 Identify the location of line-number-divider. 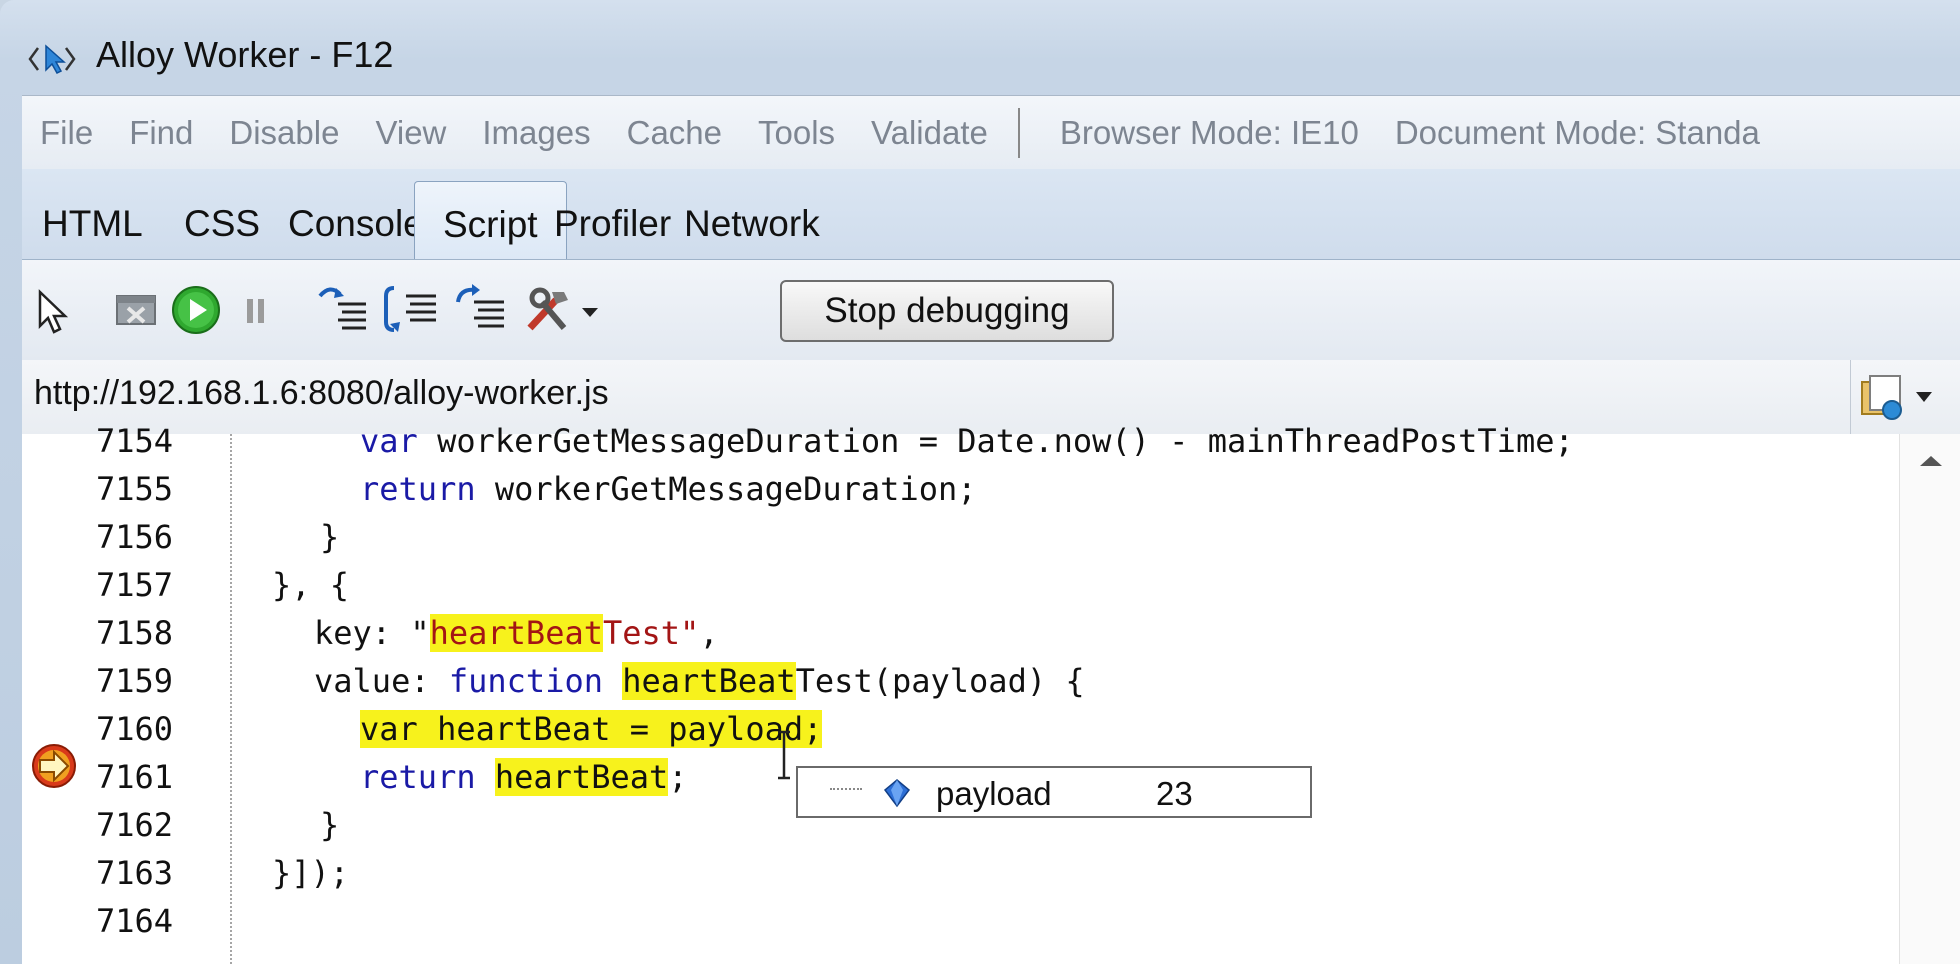
(231, 699).